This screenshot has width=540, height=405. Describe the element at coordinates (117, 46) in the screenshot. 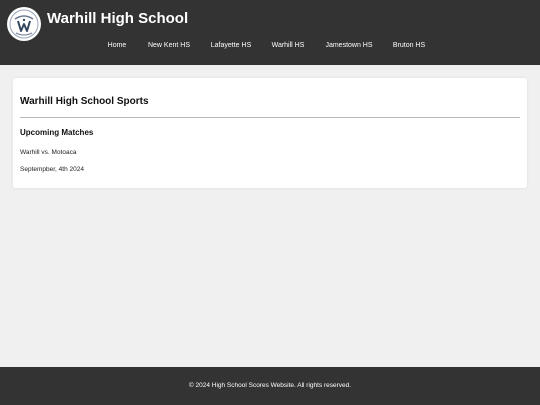

I see `nav-item-home: Home` at that location.